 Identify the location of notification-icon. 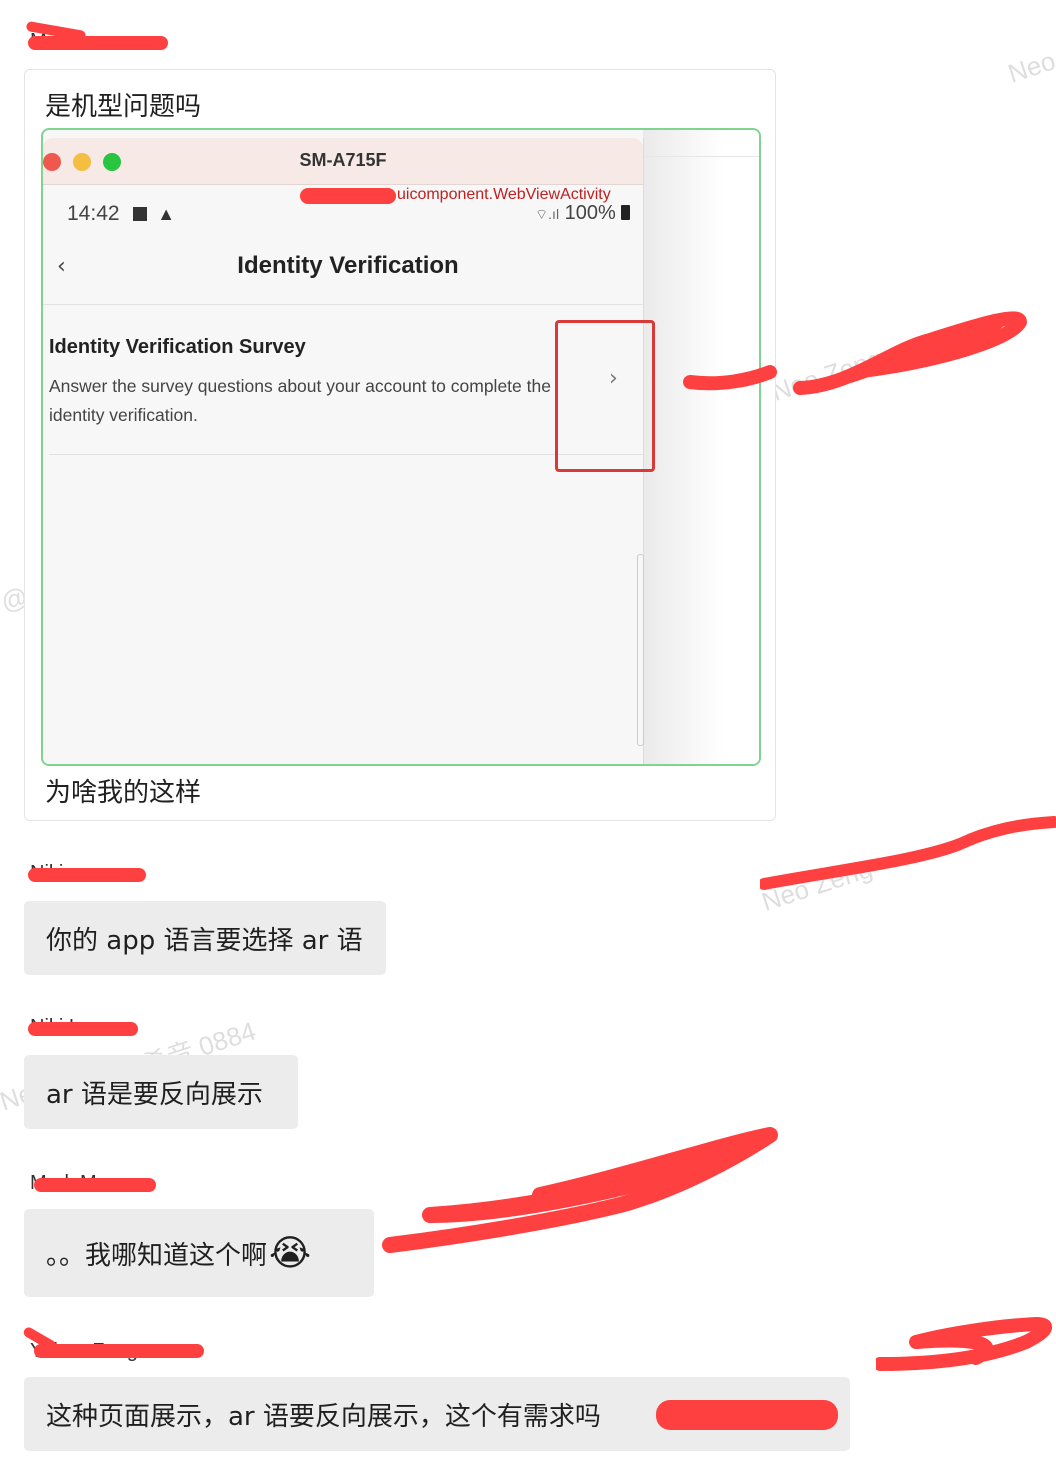
(140, 214).